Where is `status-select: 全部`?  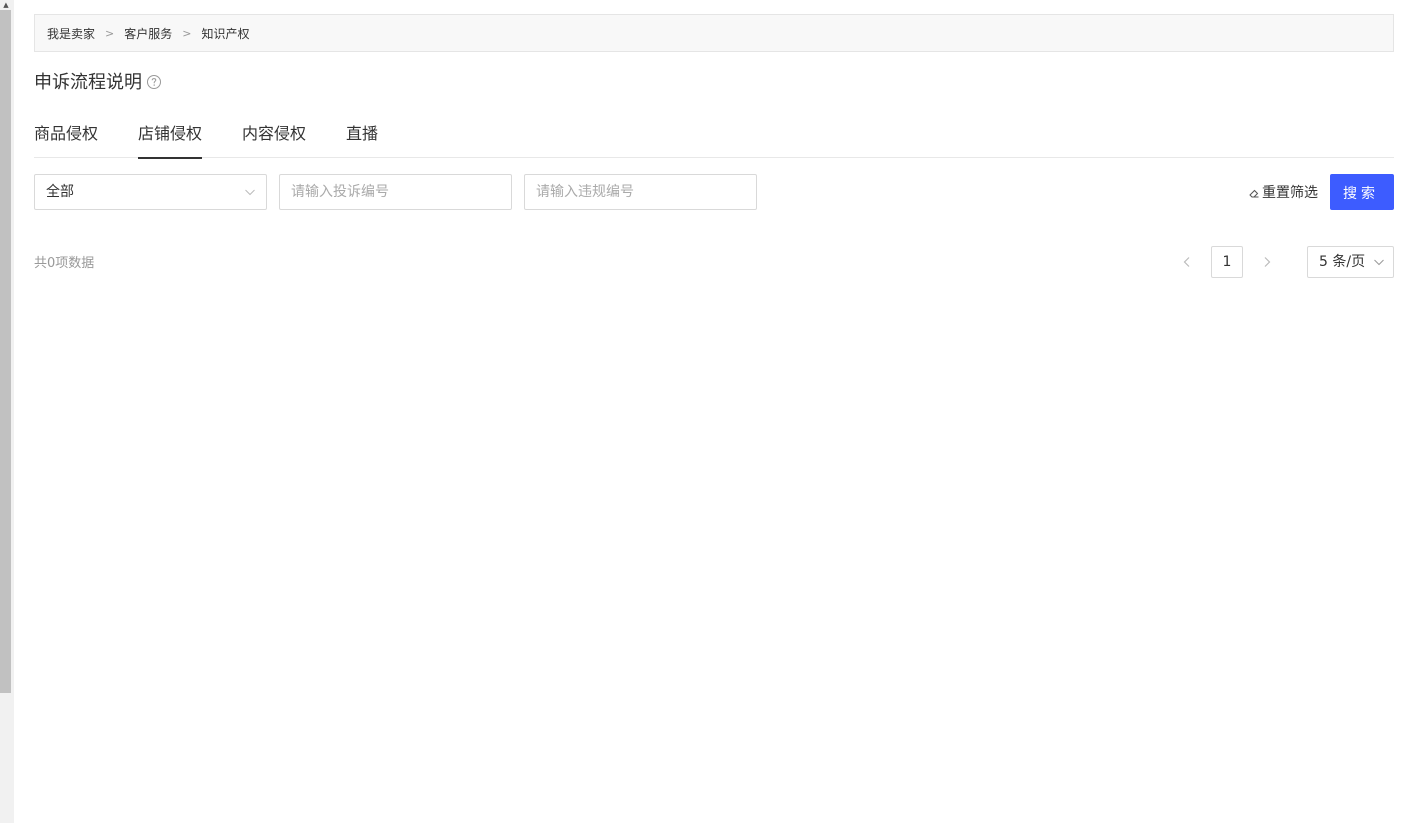 status-select: 全部 is located at coordinates (150, 192).